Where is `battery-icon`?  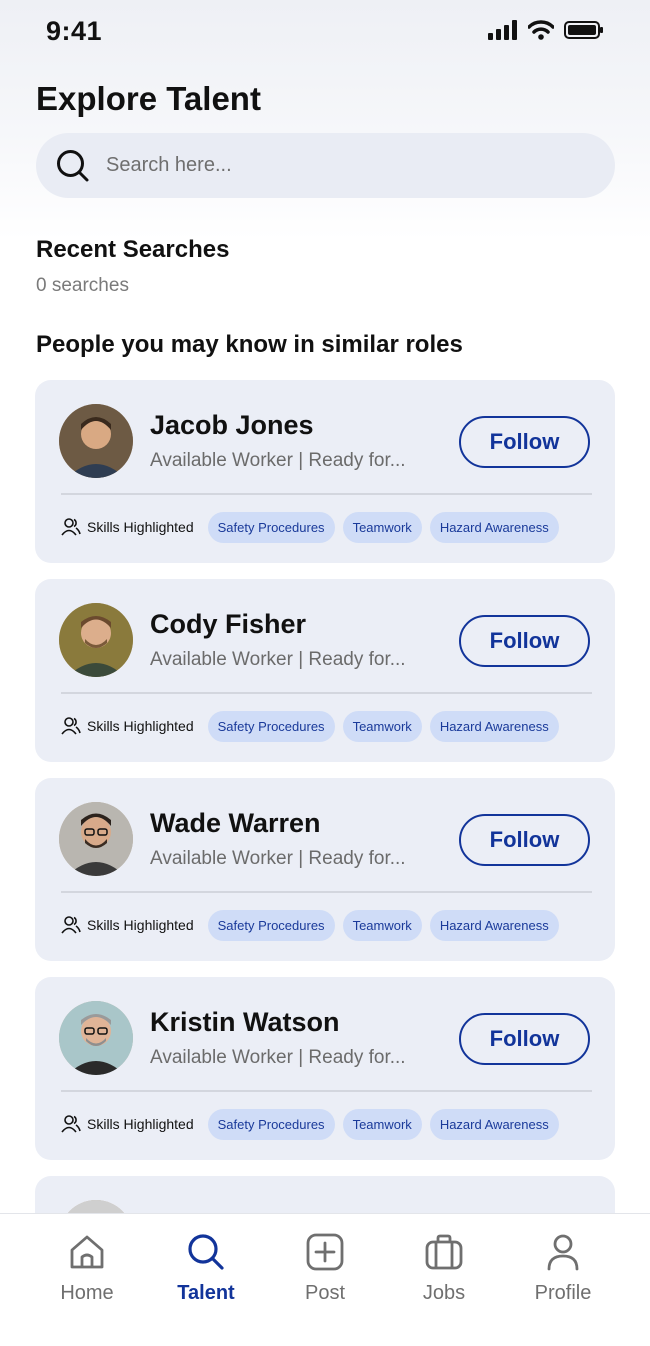 battery-icon is located at coordinates (583, 30).